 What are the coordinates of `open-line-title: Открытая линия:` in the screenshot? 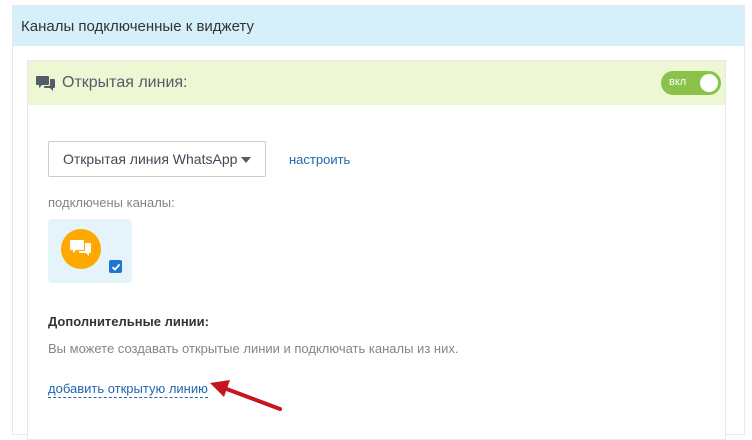 It's located at (125, 82).